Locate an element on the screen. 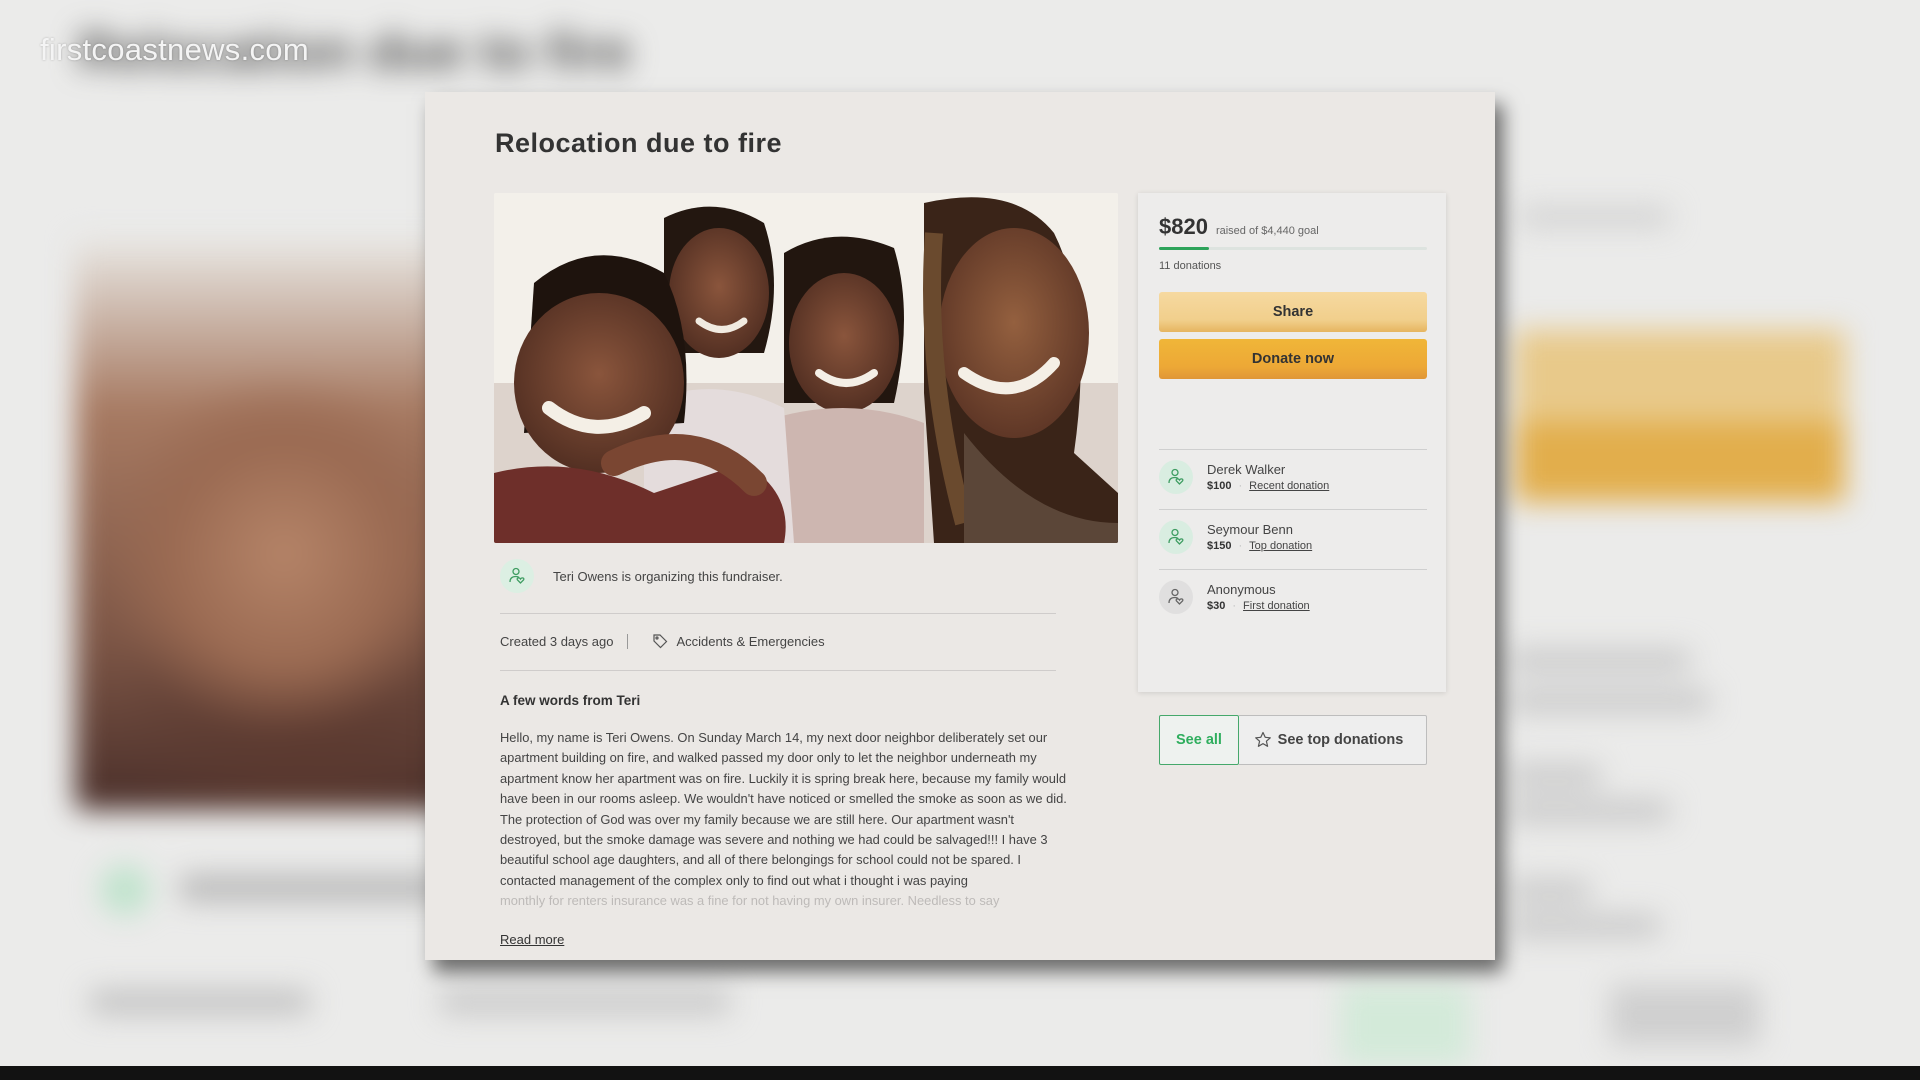 The height and width of the screenshot is (1080, 1920). donor-item: Derek Walker $100 · Recent donation is located at coordinates (1244, 477).